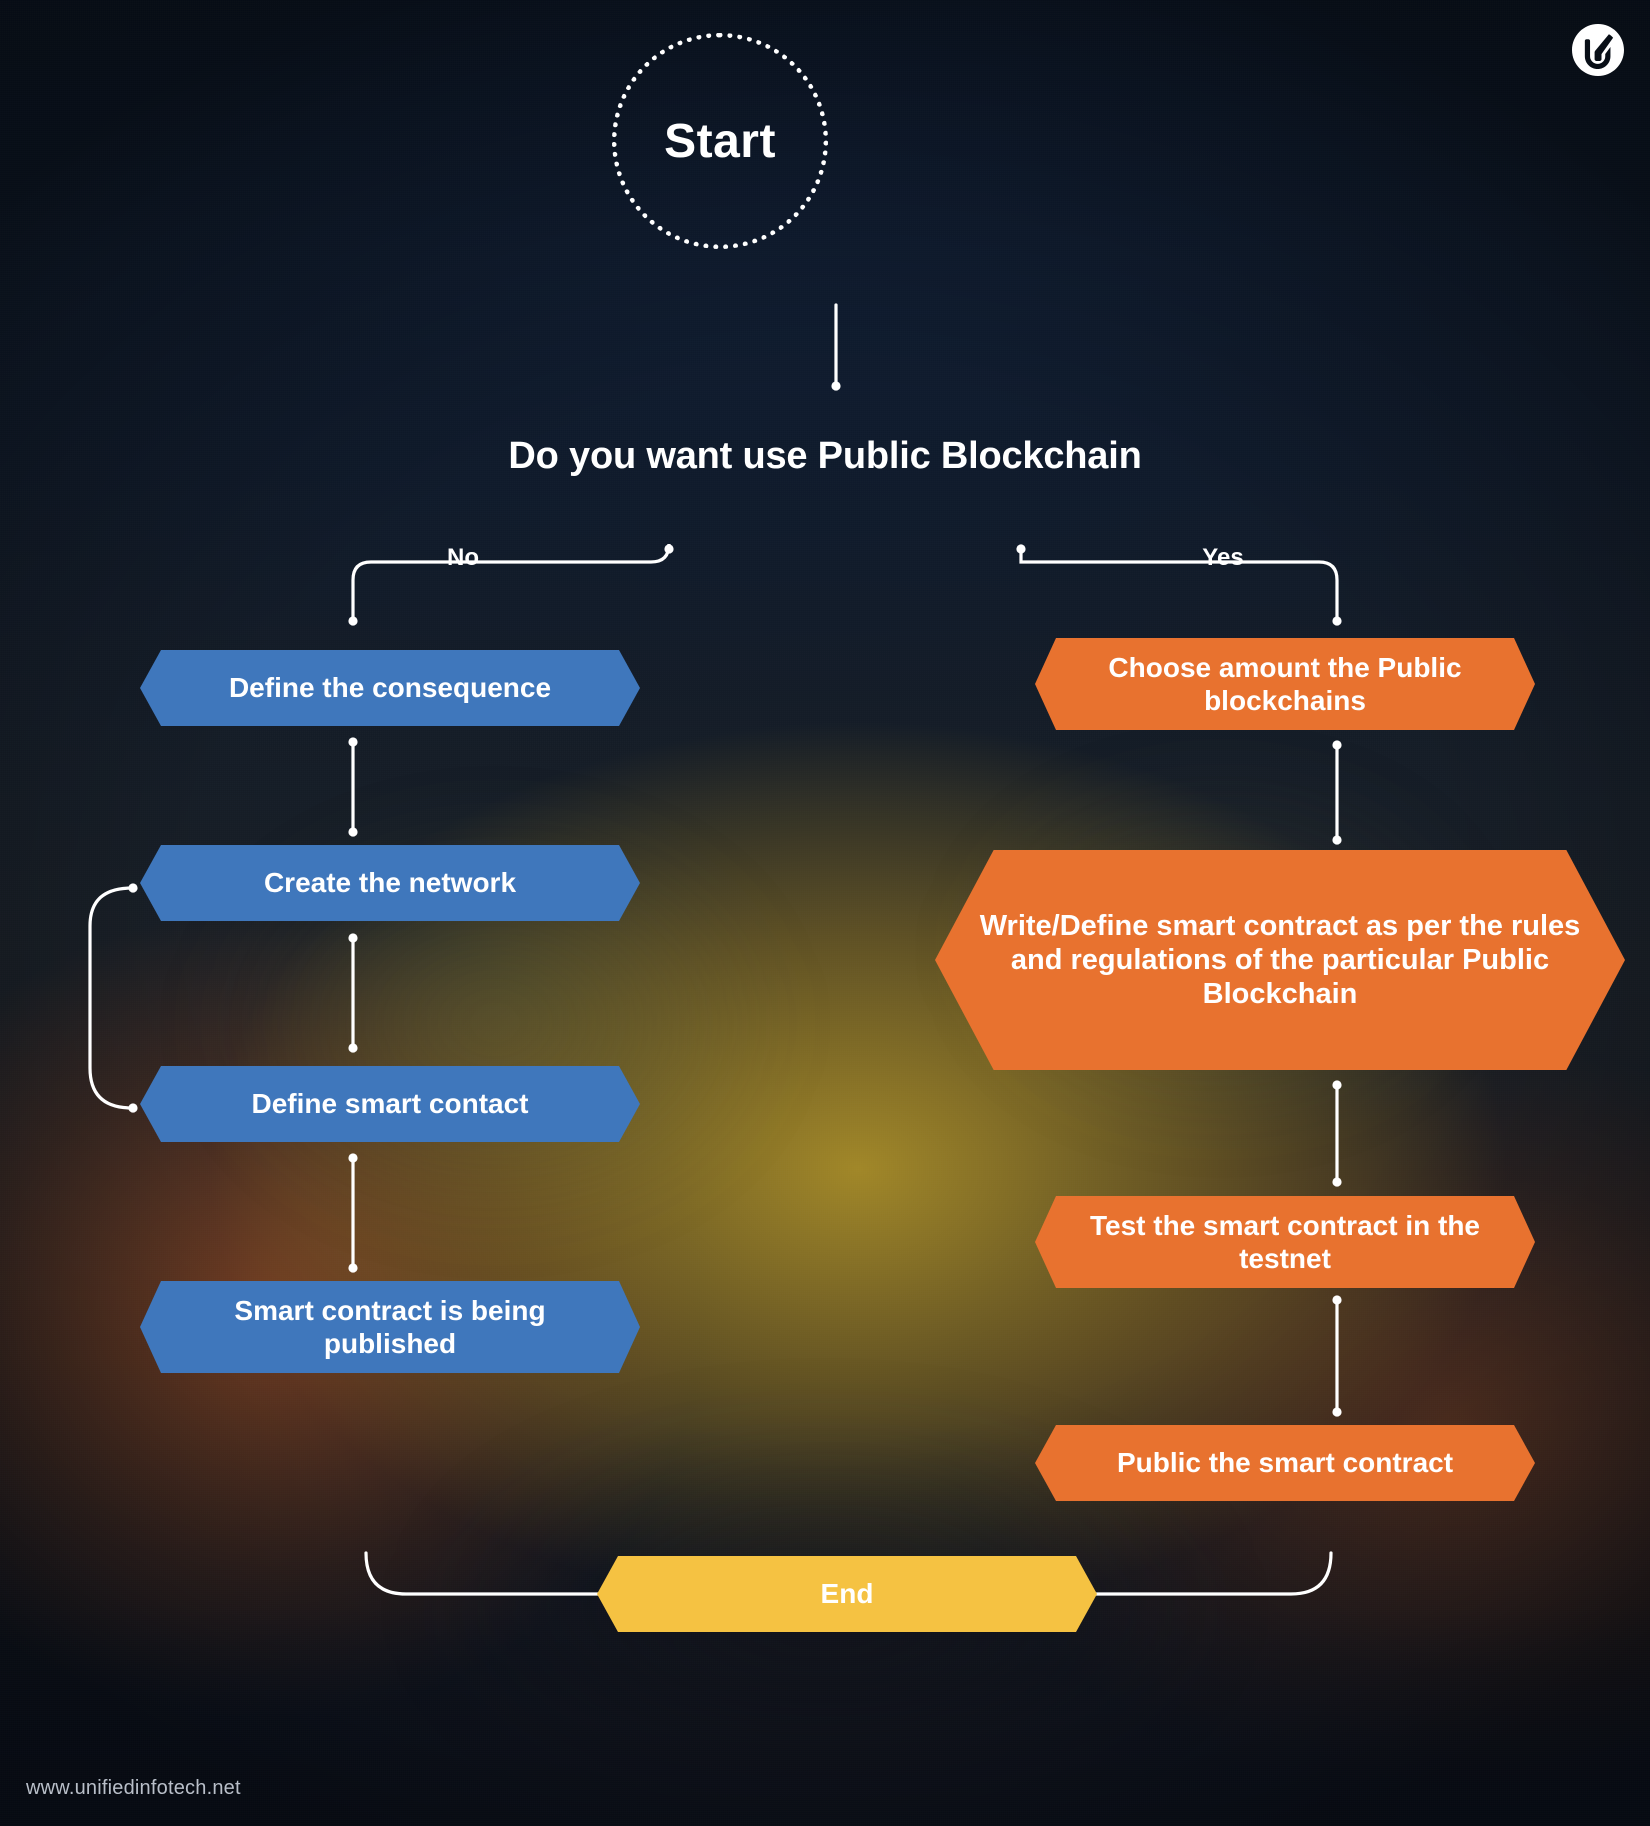 The height and width of the screenshot is (1826, 1650). I want to click on node-label: Test the smart contract in the testnet, so click(1284, 1241).